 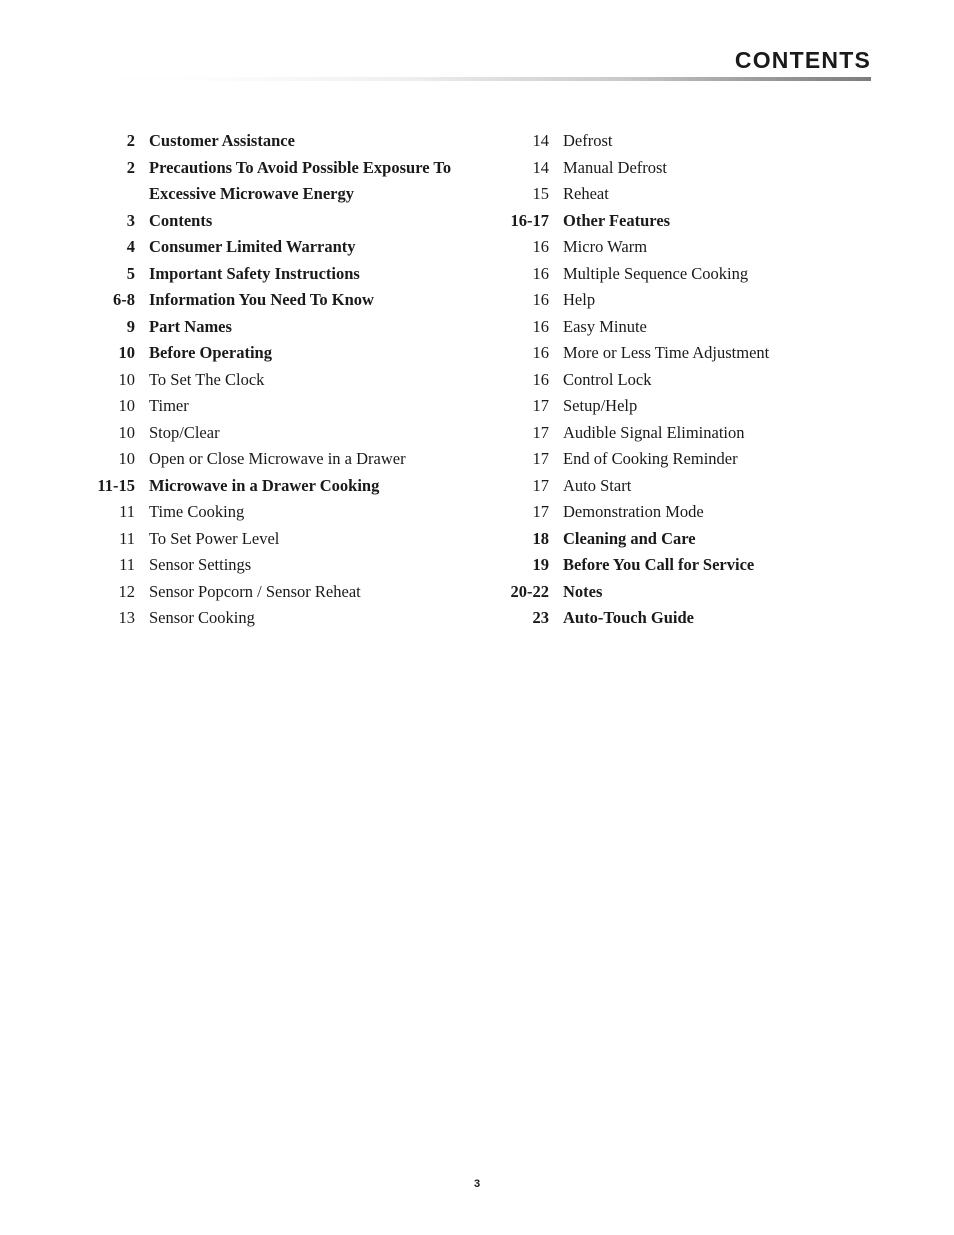 What do you see at coordinates (195, 618) in the screenshot?
I see `toc-entry-label: Sensor Cooking` at bounding box center [195, 618].